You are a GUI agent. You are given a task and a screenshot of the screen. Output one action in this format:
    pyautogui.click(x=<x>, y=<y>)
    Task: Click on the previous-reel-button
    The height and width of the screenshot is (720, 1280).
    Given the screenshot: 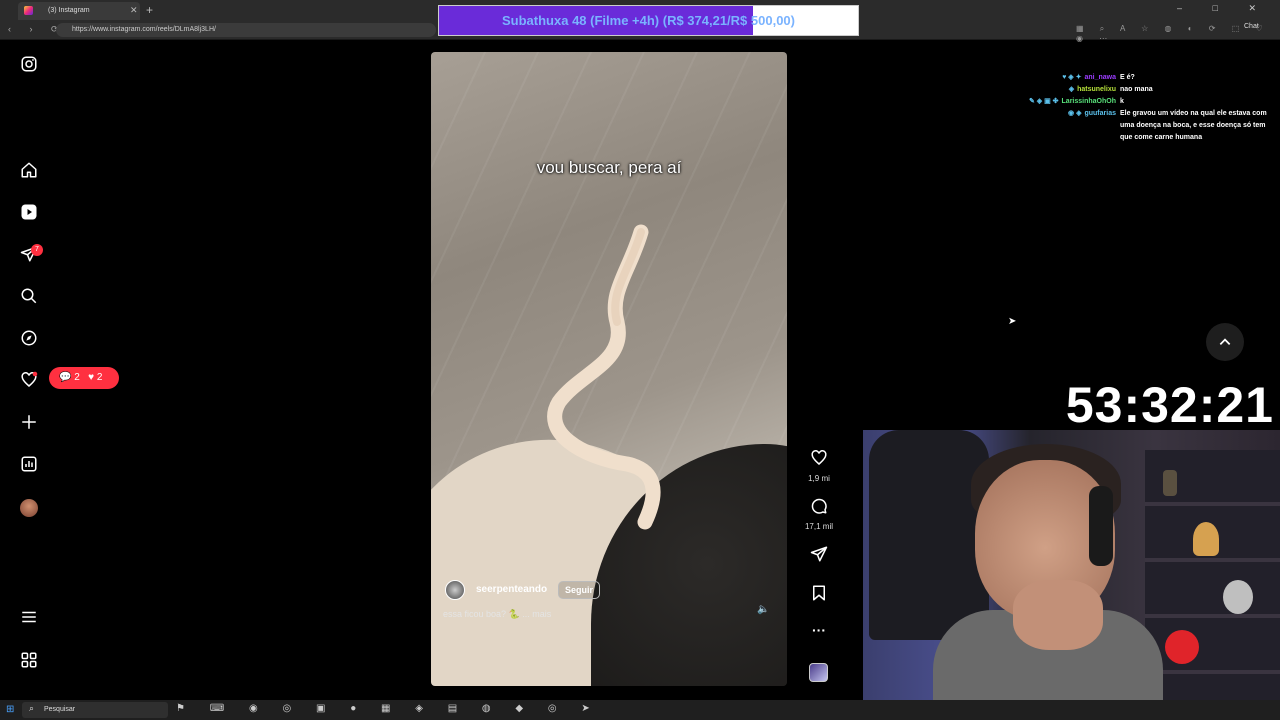 What is the action you would take?
    pyautogui.click(x=1225, y=342)
    